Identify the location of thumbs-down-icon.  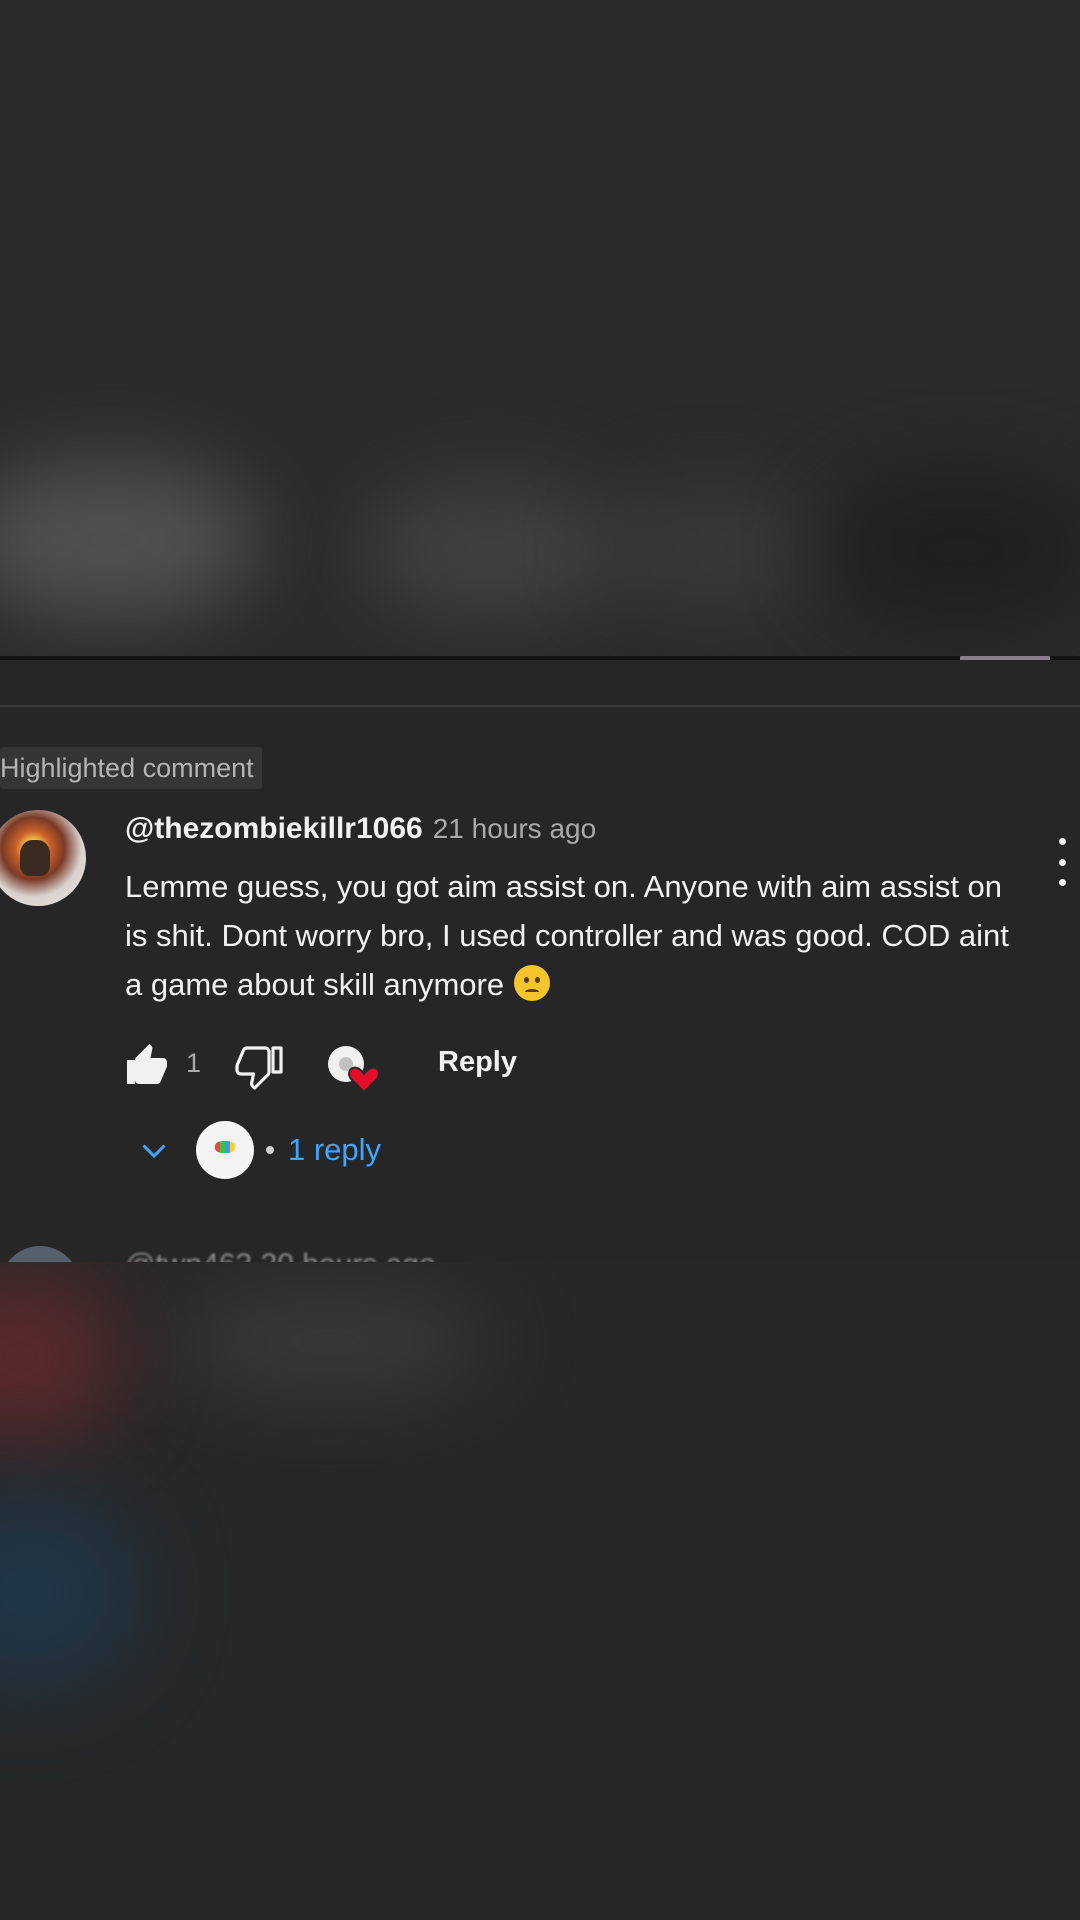
(259, 1066).